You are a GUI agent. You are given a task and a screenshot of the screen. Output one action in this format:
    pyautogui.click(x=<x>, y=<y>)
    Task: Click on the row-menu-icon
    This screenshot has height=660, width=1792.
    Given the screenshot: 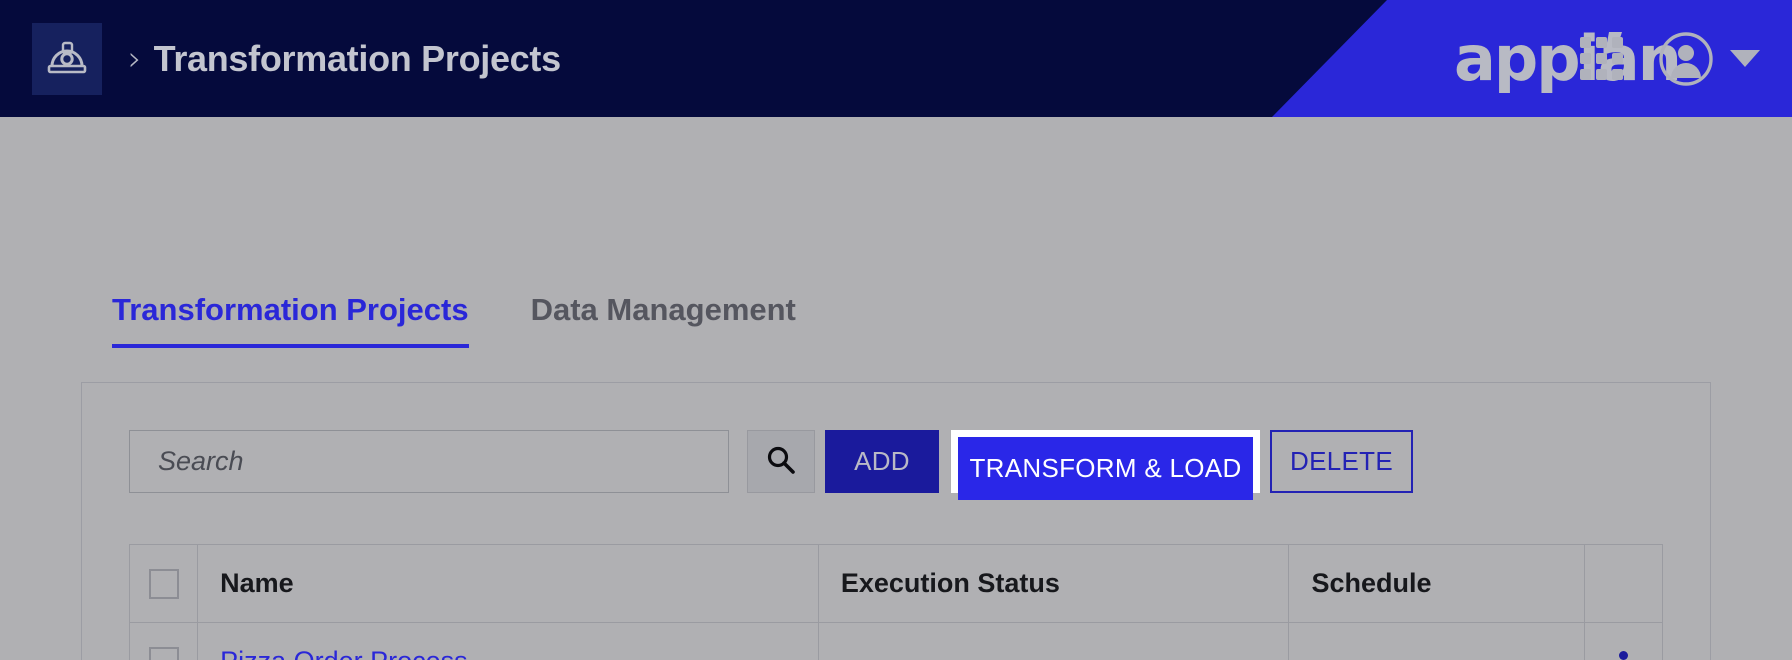 What is the action you would take?
    pyautogui.click(x=1623, y=655)
    